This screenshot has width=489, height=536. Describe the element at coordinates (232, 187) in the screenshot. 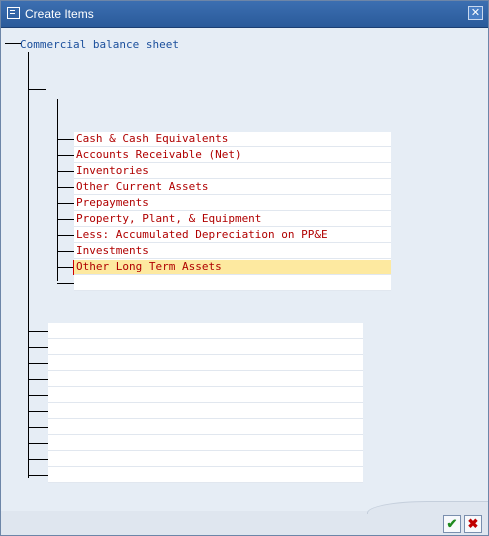

I see `tree-item: Other Current Assets` at that location.